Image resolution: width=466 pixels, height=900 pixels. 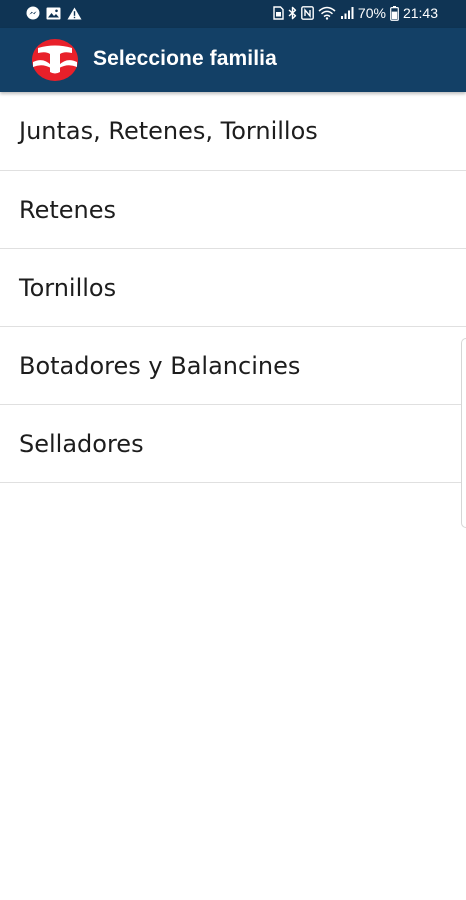 I want to click on list-item-label: Botadores y Balancines, so click(x=160, y=365).